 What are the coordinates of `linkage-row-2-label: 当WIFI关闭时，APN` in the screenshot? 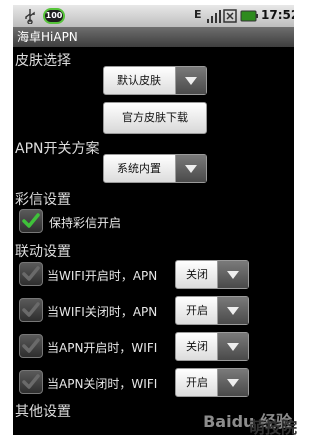 It's located at (102, 312).